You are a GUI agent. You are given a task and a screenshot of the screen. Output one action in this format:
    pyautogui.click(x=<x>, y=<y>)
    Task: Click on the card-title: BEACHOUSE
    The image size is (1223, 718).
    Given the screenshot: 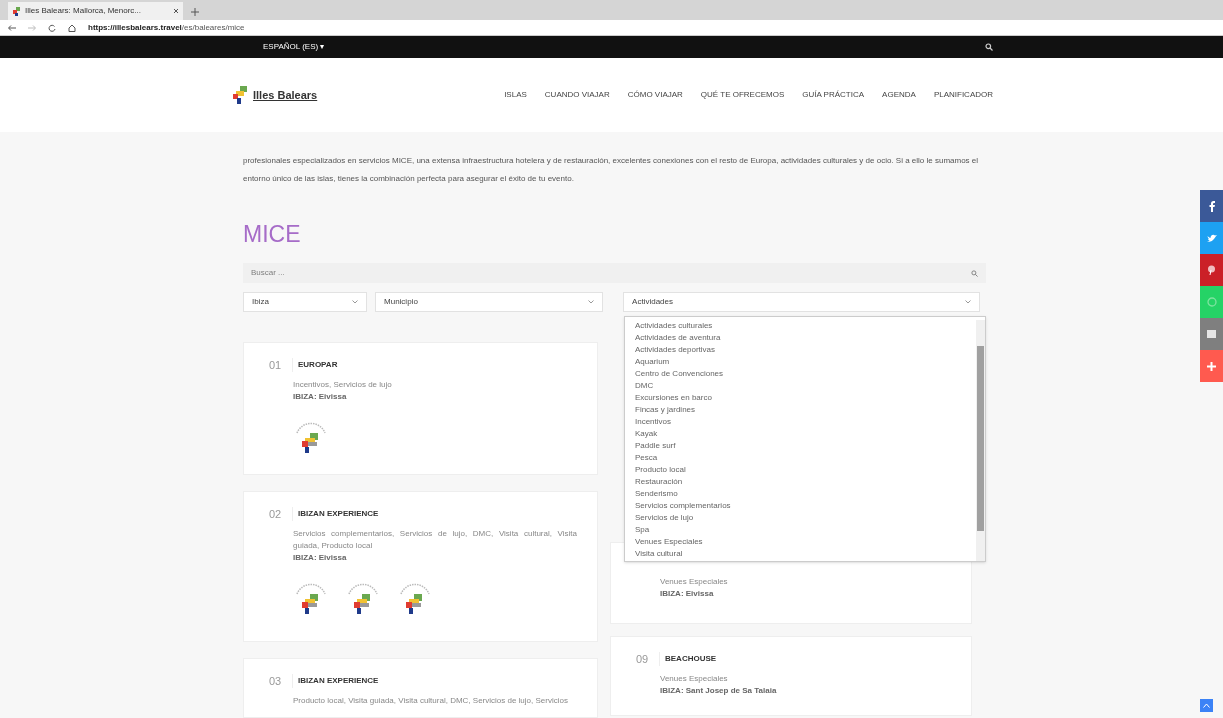 What is the action you would take?
    pyautogui.click(x=691, y=659)
    